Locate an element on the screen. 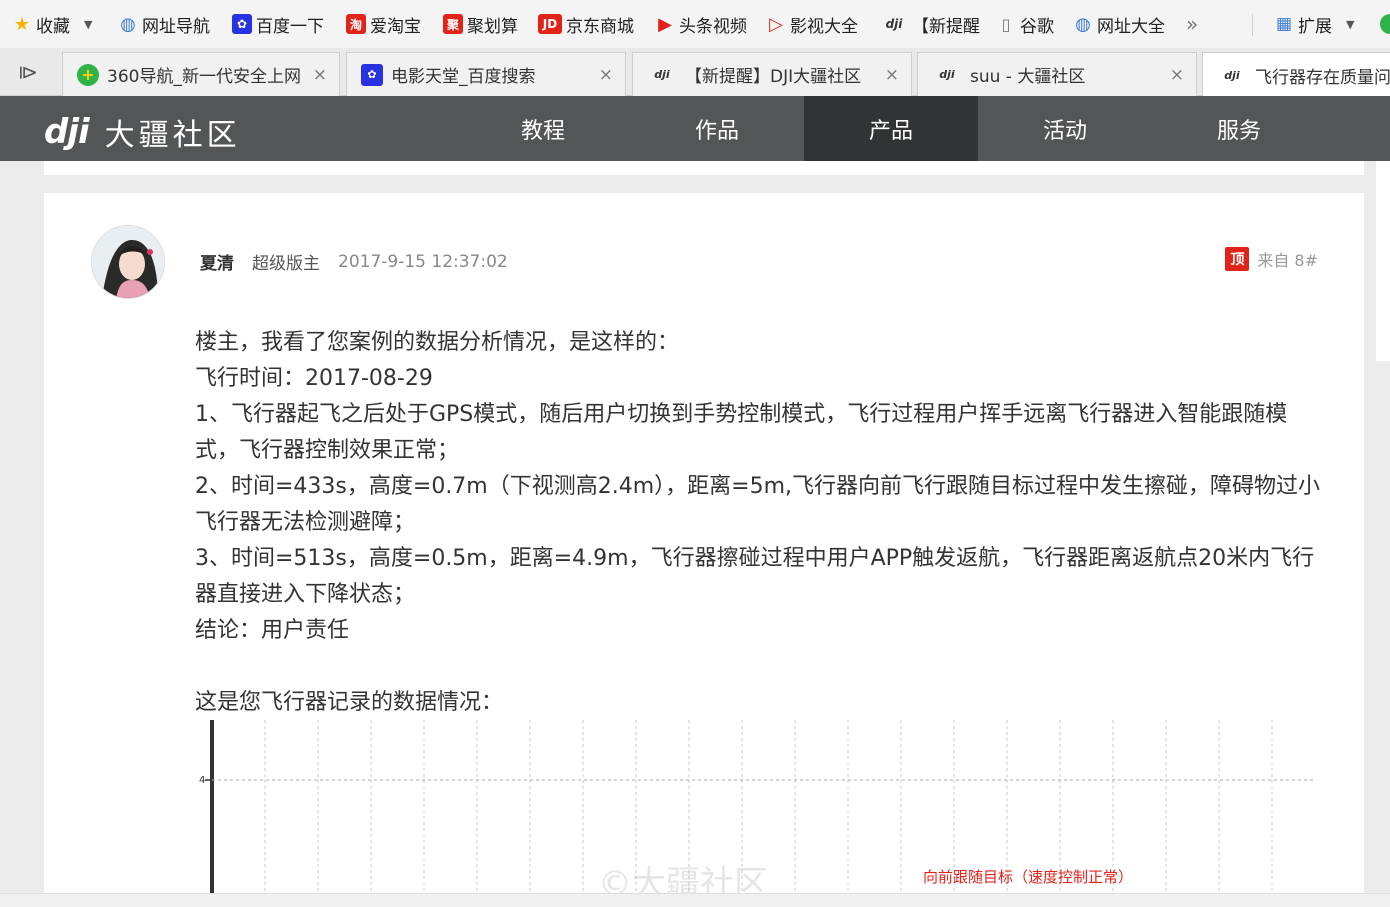  dji-logo-mark: dji is located at coordinates (67, 132).